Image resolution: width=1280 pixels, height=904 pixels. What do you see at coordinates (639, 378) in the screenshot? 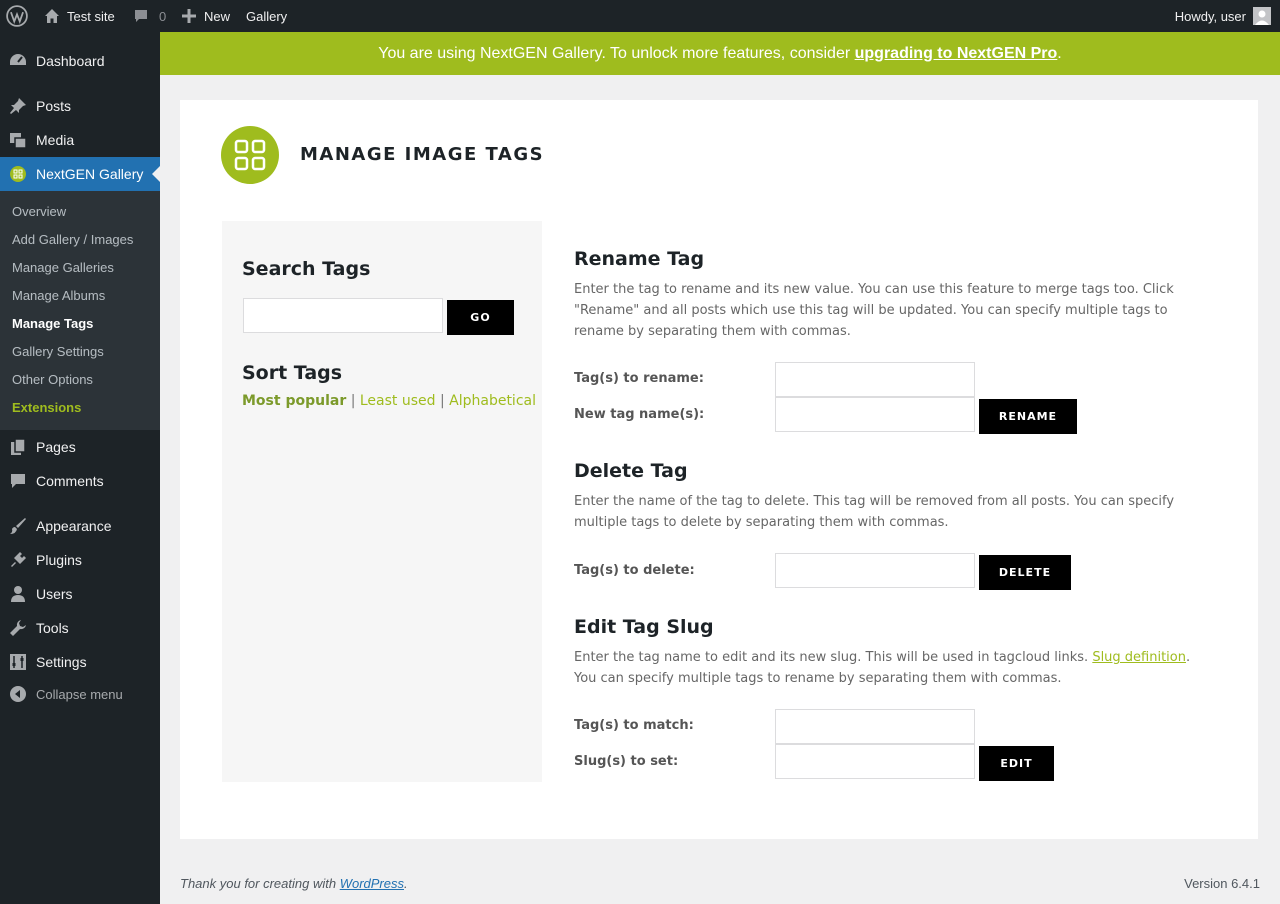
I see `rename-from-label: Tag(s) to rename:` at bounding box center [639, 378].